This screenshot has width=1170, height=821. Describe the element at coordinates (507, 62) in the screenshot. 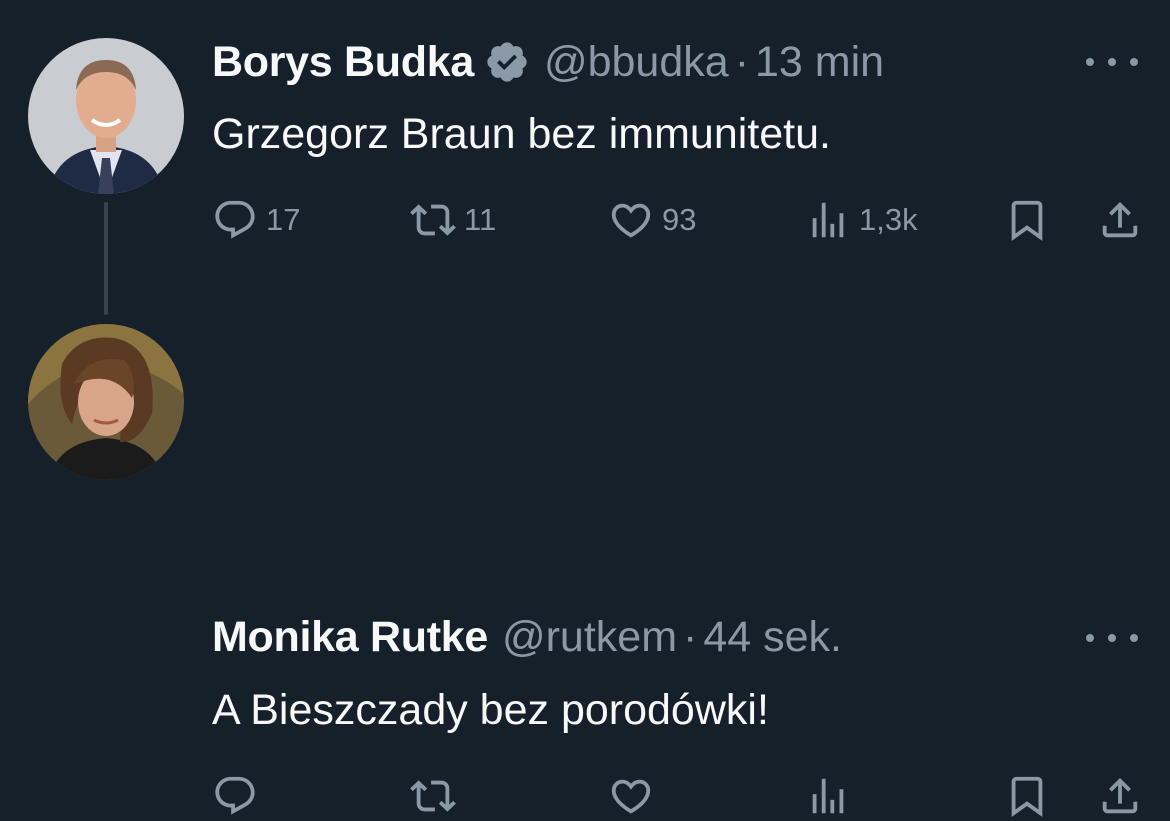

I see `verified-badge-icon` at that location.